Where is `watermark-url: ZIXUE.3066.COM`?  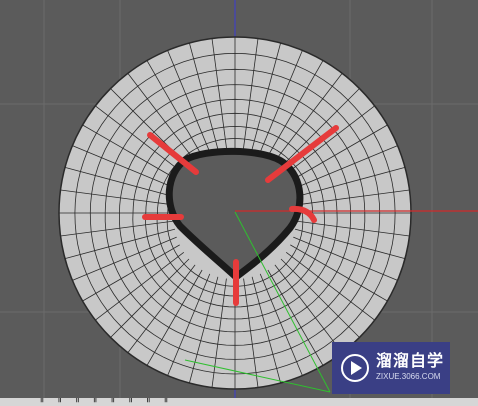 watermark-url: ZIXUE.3066.COM is located at coordinates (408, 376).